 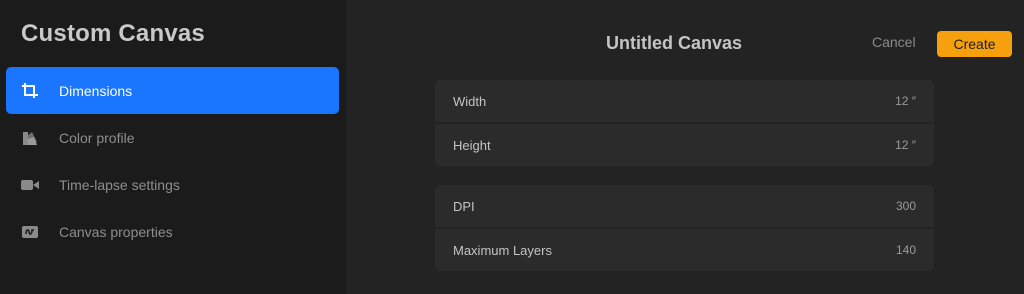 I want to click on sidebar-item-time-lapse-settings: Time-lapse settings, so click(x=172, y=184).